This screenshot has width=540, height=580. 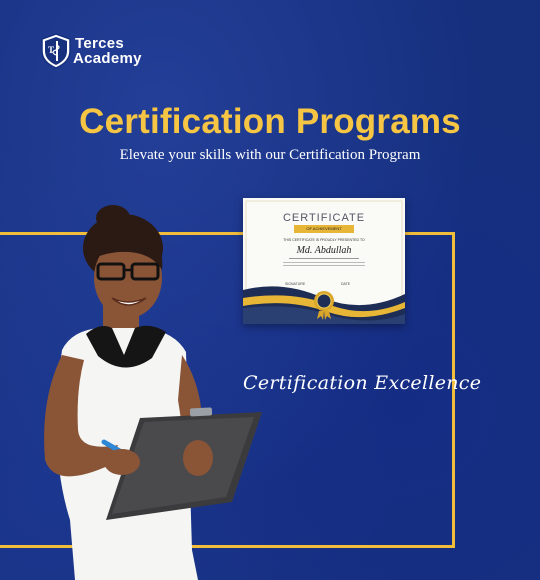 I want to click on brand-line-1: Terces, so click(x=100, y=43).